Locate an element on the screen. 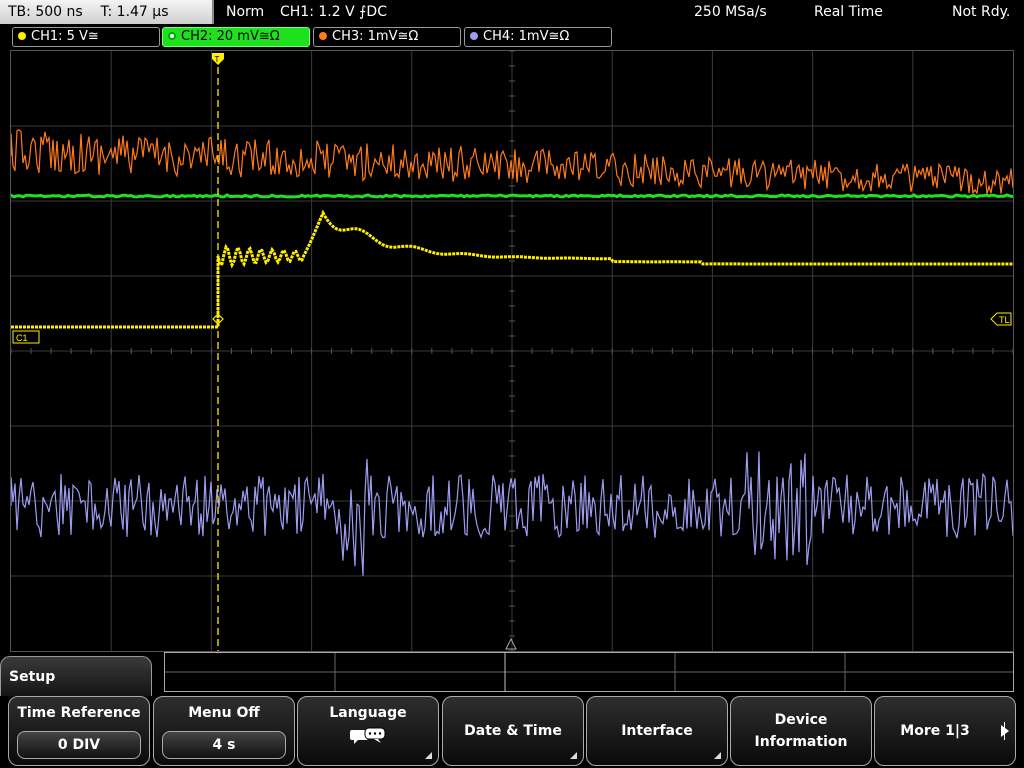 Image resolution: width=1024 pixels, height=768 pixels. interface-label: Interface is located at coordinates (657, 731).